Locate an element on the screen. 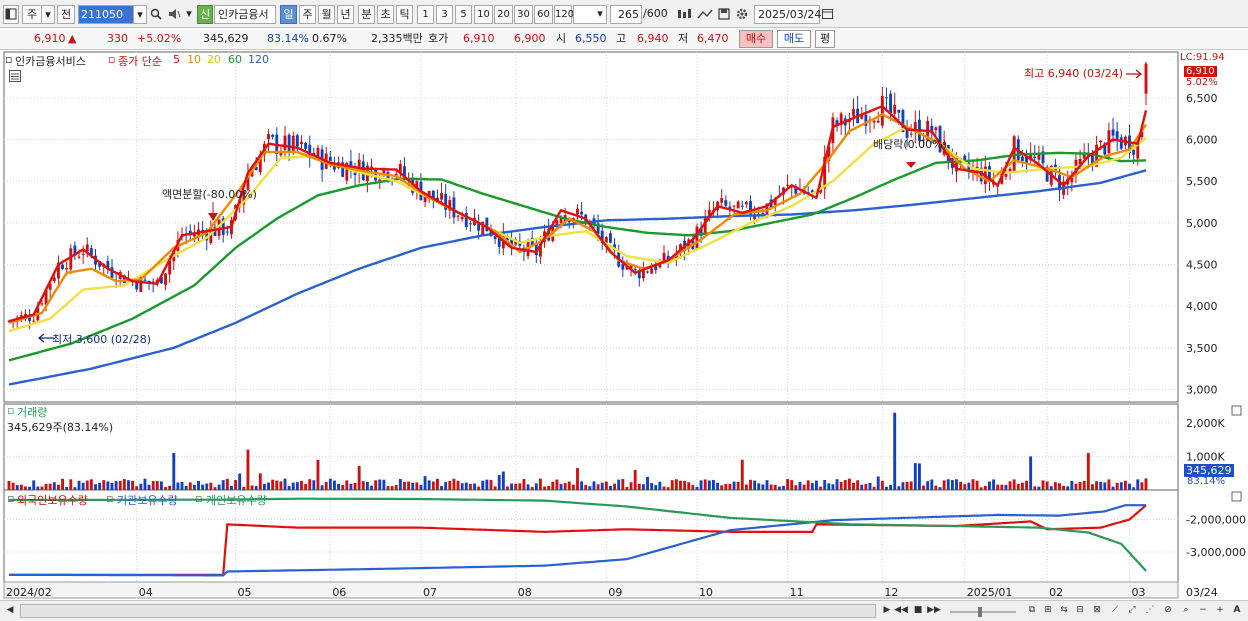 Image resolution: width=1248 pixels, height=621 pixels. calendar-icon is located at coordinates (827, 14).